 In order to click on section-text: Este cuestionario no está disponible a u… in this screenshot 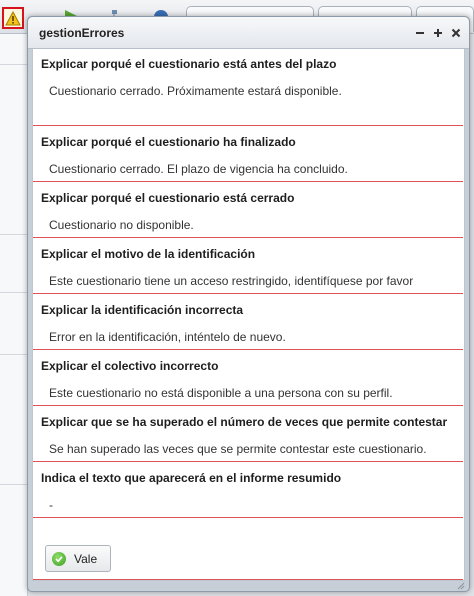, I will do `click(221, 393)`.